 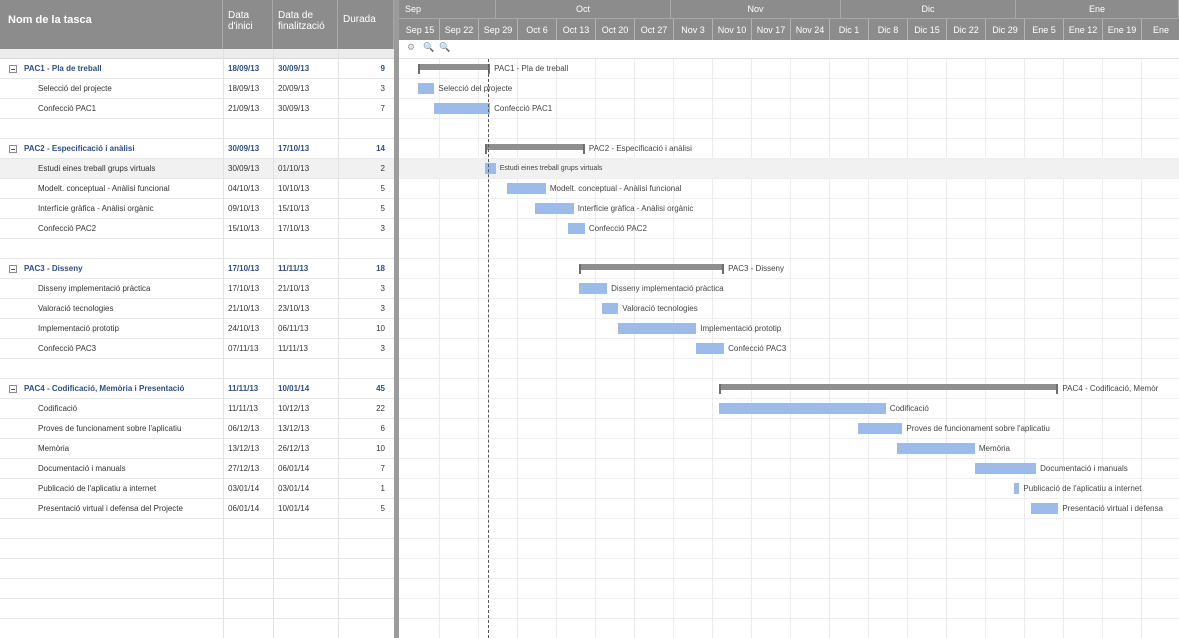 What do you see at coordinates (294, 448) in the screenshot?
I see `task-end-date: 26/12/13` at bounding box center [294, 448].